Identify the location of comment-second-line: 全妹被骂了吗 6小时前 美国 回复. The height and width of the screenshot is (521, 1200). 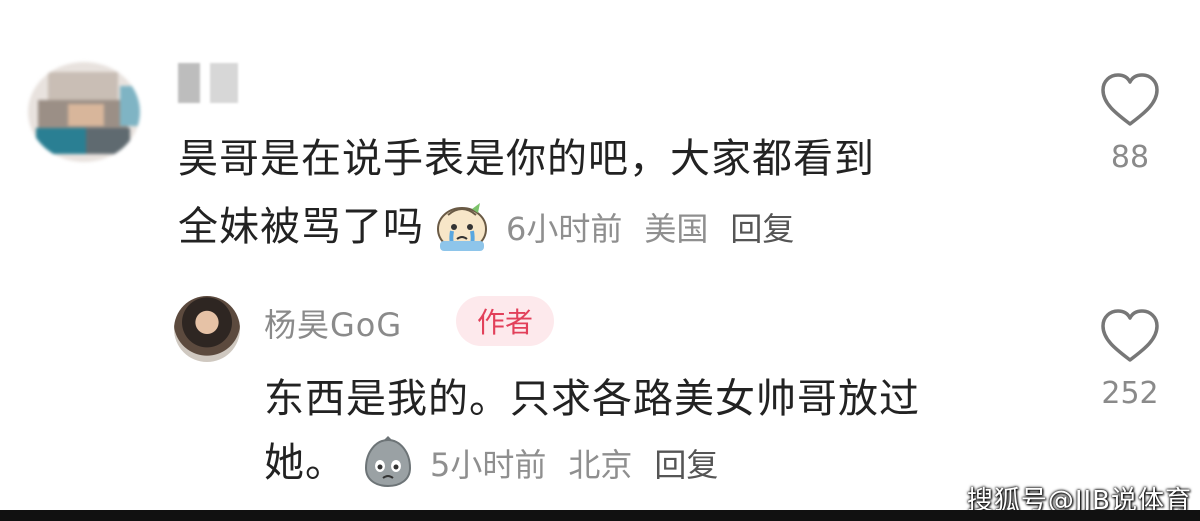
(486, 227).